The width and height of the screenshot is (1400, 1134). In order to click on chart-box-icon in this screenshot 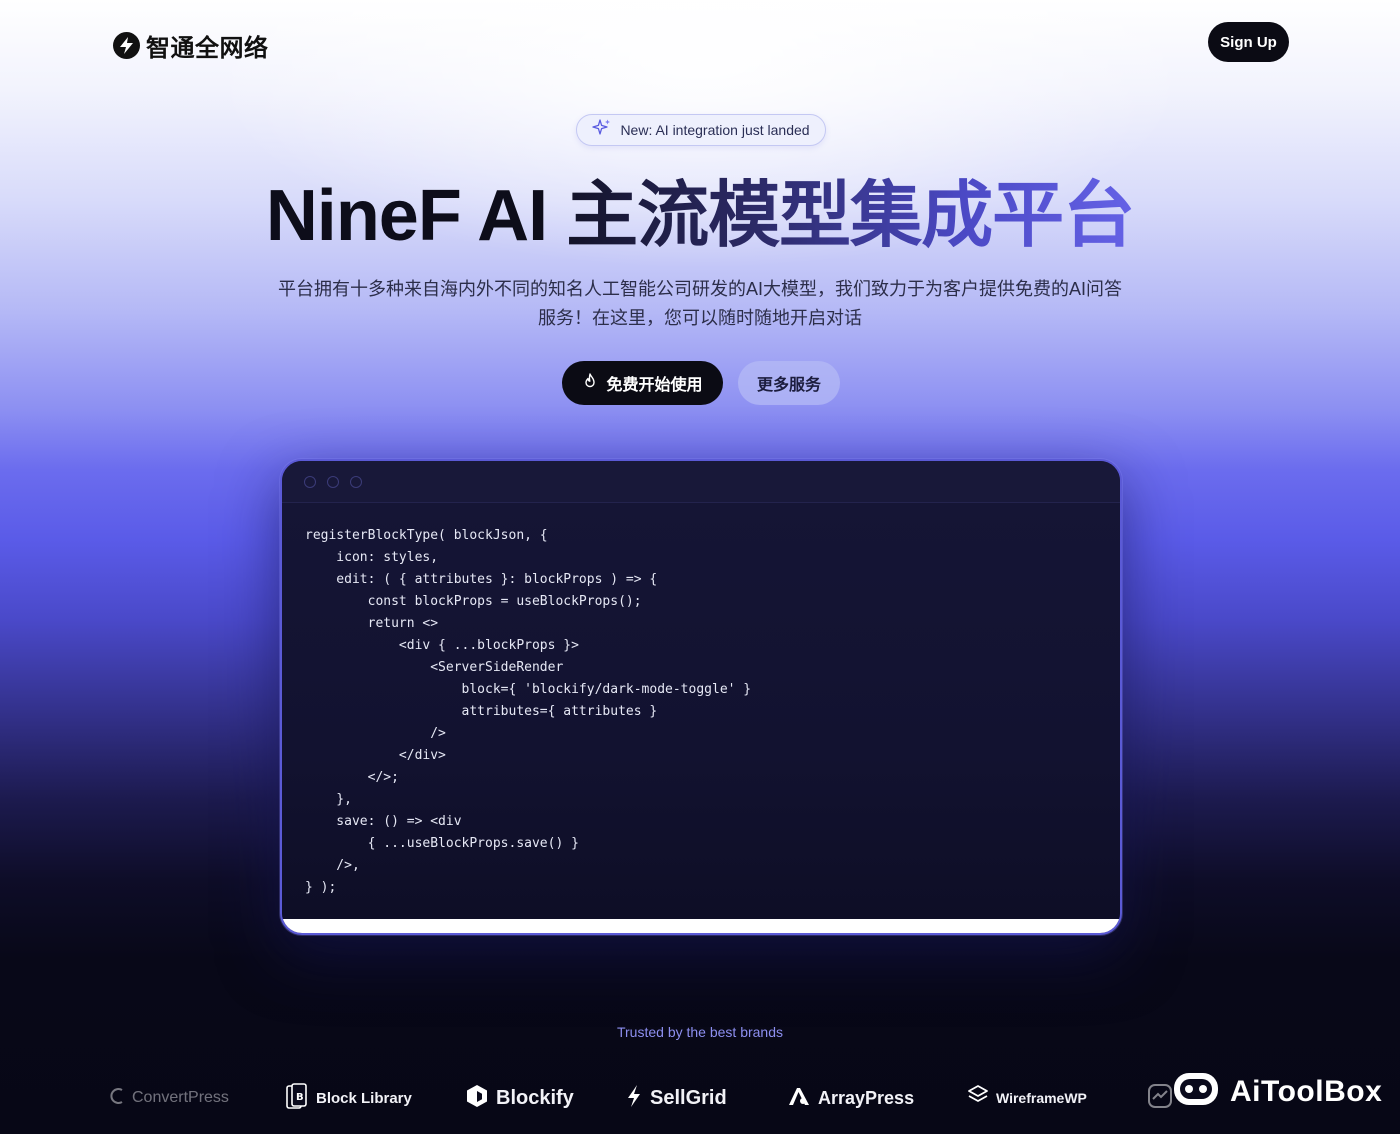, I will do `click(1160, 1098)`.